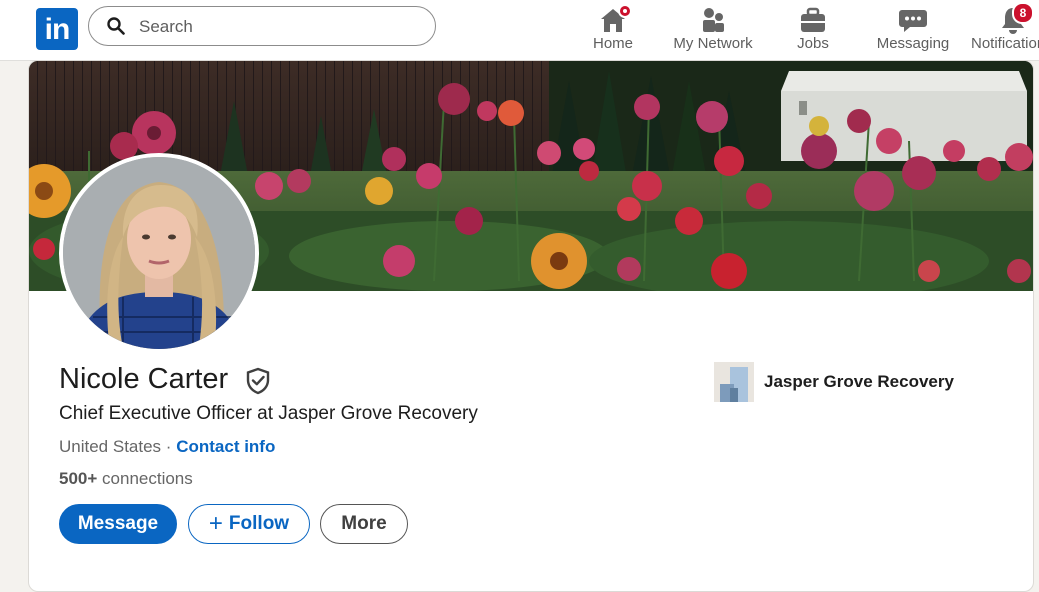 This screenshot has height=592, width=1039. What do you see at coordinates (734, 382) in the screenshot?
I see `company-logo-icon` at bounding box center [734, 382].